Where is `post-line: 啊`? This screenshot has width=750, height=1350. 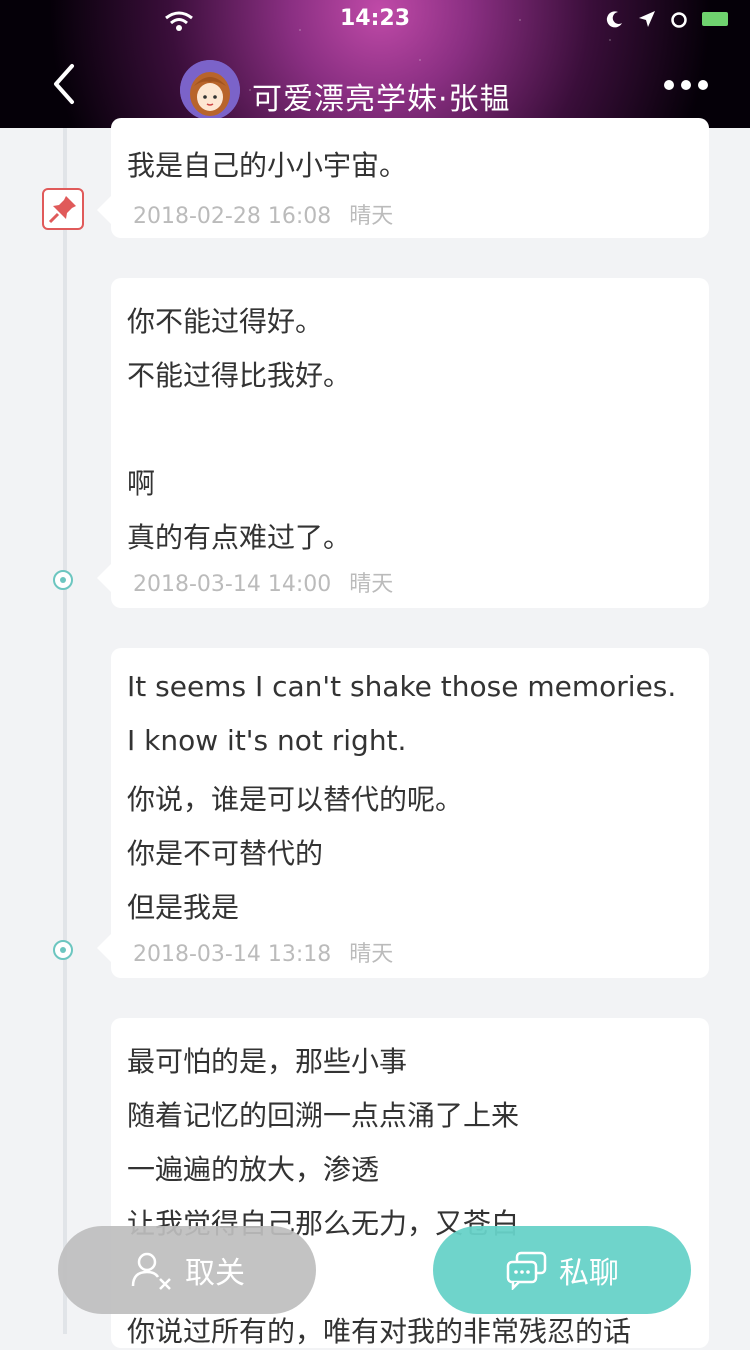
post-line: 啊 is located at coordinates (141, 483).